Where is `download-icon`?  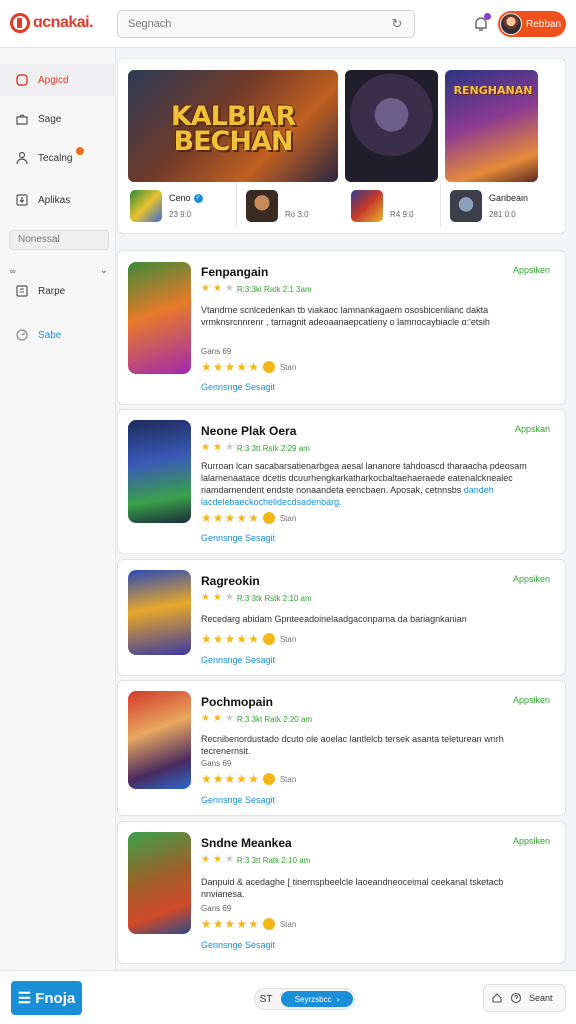 download-icon is located at coordinates (22, 200).